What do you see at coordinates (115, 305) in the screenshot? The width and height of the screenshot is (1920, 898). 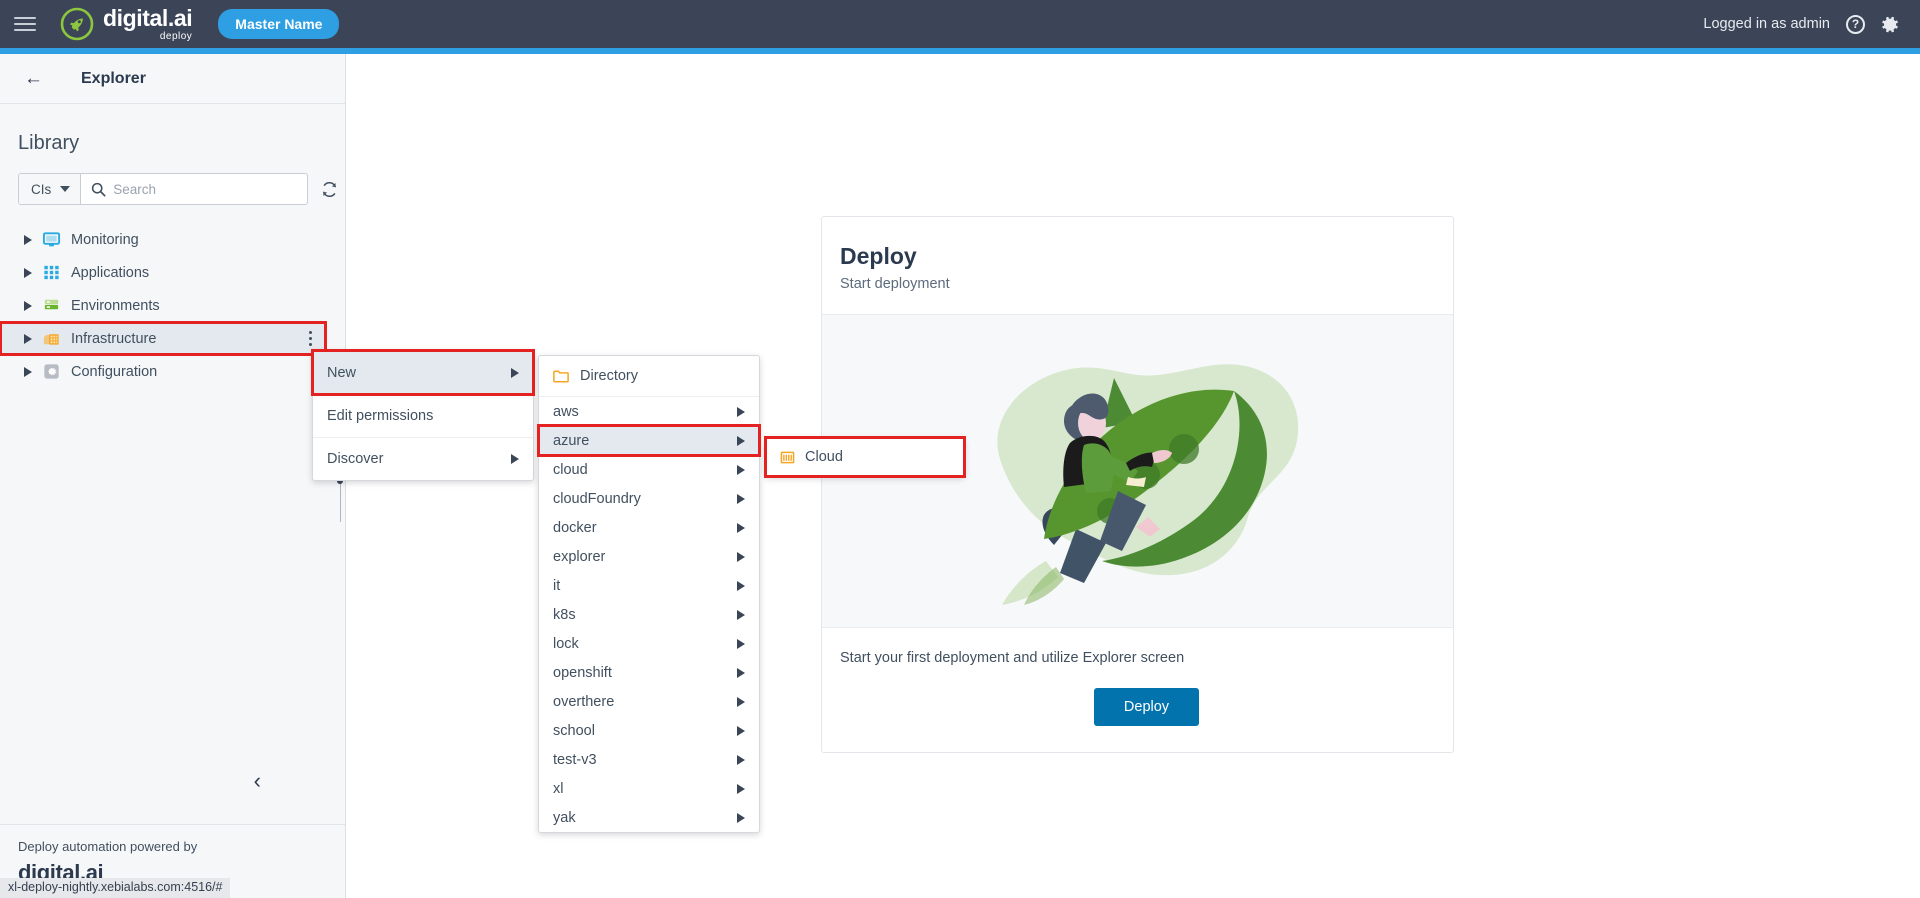 I see `tree-item-label: Environments` at bounding box center [115, 305].